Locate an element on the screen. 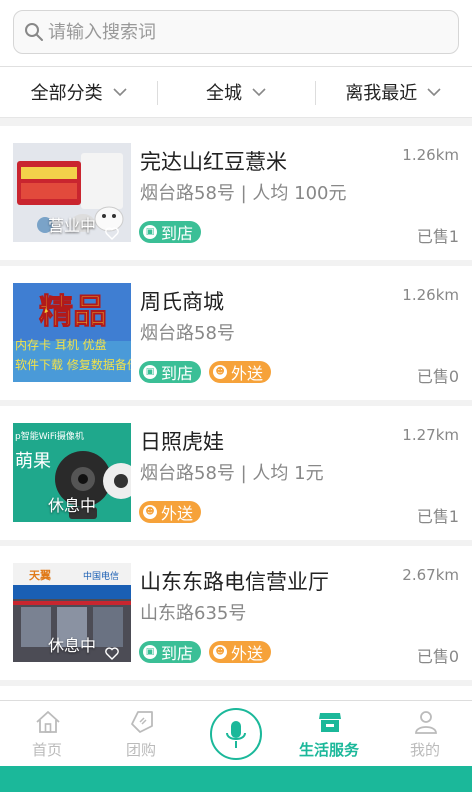  search-input is located at coordinates (248, 32).